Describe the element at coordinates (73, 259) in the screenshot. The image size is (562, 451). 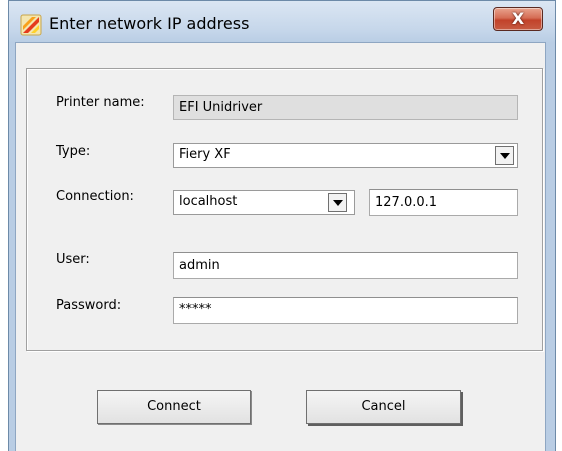
I see `user-label: User:` at that location.